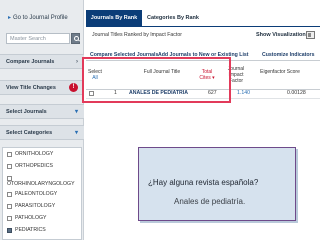 This screenshot has width=320, height=240. What do you see at coordinates (137, 35) in the screenshot?
I see `page-subtitle: Journal Titles Ranked by Impact Factor` at bounding box center [137, 35].